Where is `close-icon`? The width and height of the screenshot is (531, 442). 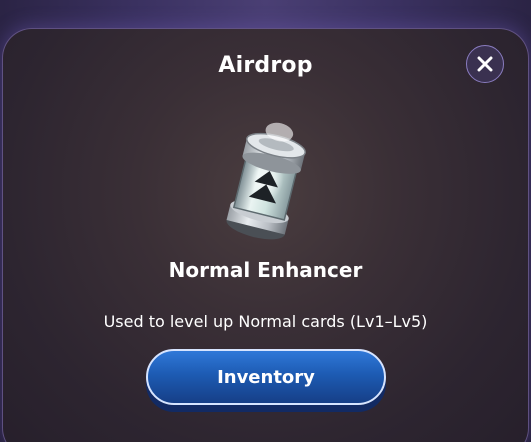
close-icon is located at coordinates (485, 64).